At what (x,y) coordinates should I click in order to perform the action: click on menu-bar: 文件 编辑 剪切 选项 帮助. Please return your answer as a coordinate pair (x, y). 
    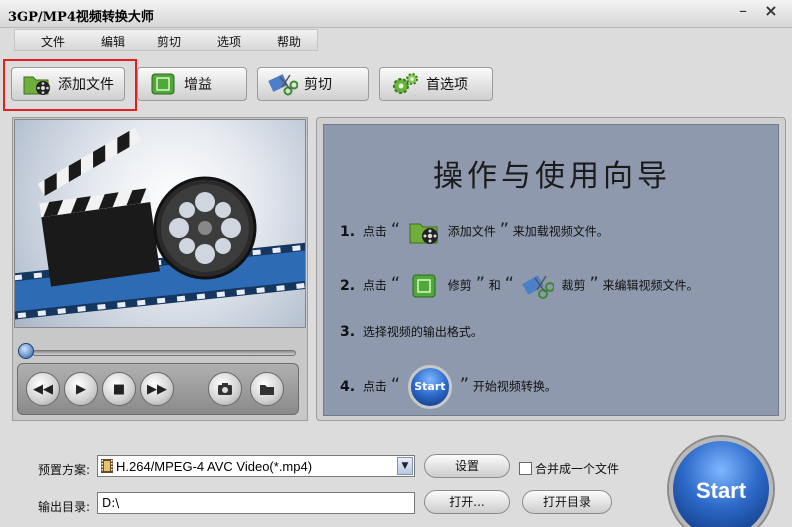
    Looking at the image, I should click on (166, 40).